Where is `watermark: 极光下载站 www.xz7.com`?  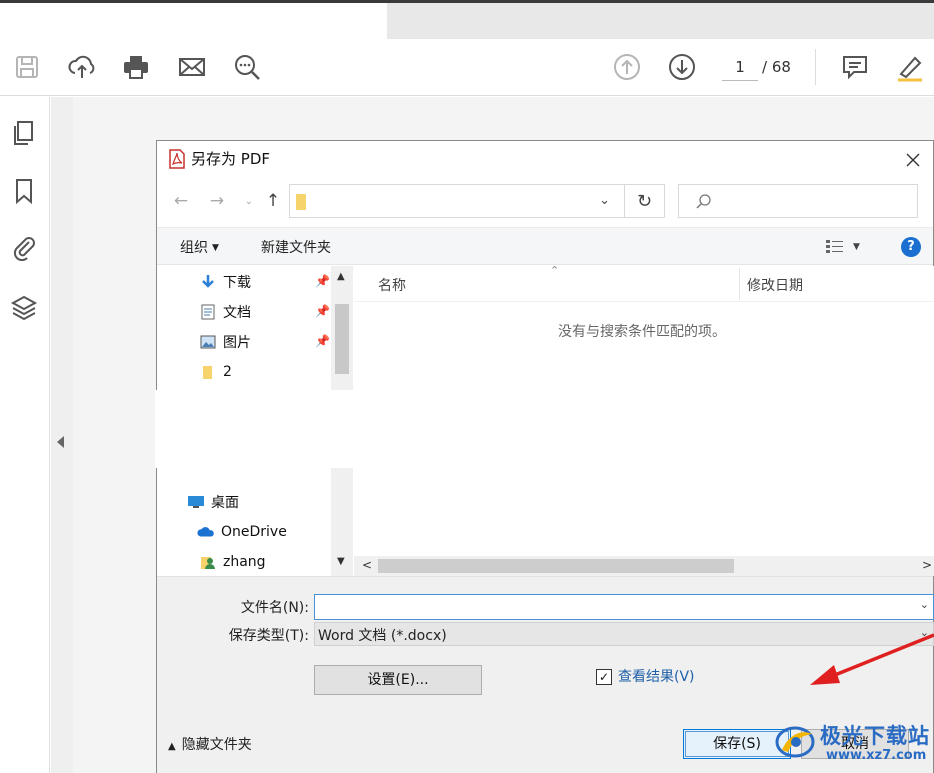
watermark: 极光下载站 www.xz7.com is located at coordinates (852, 741).